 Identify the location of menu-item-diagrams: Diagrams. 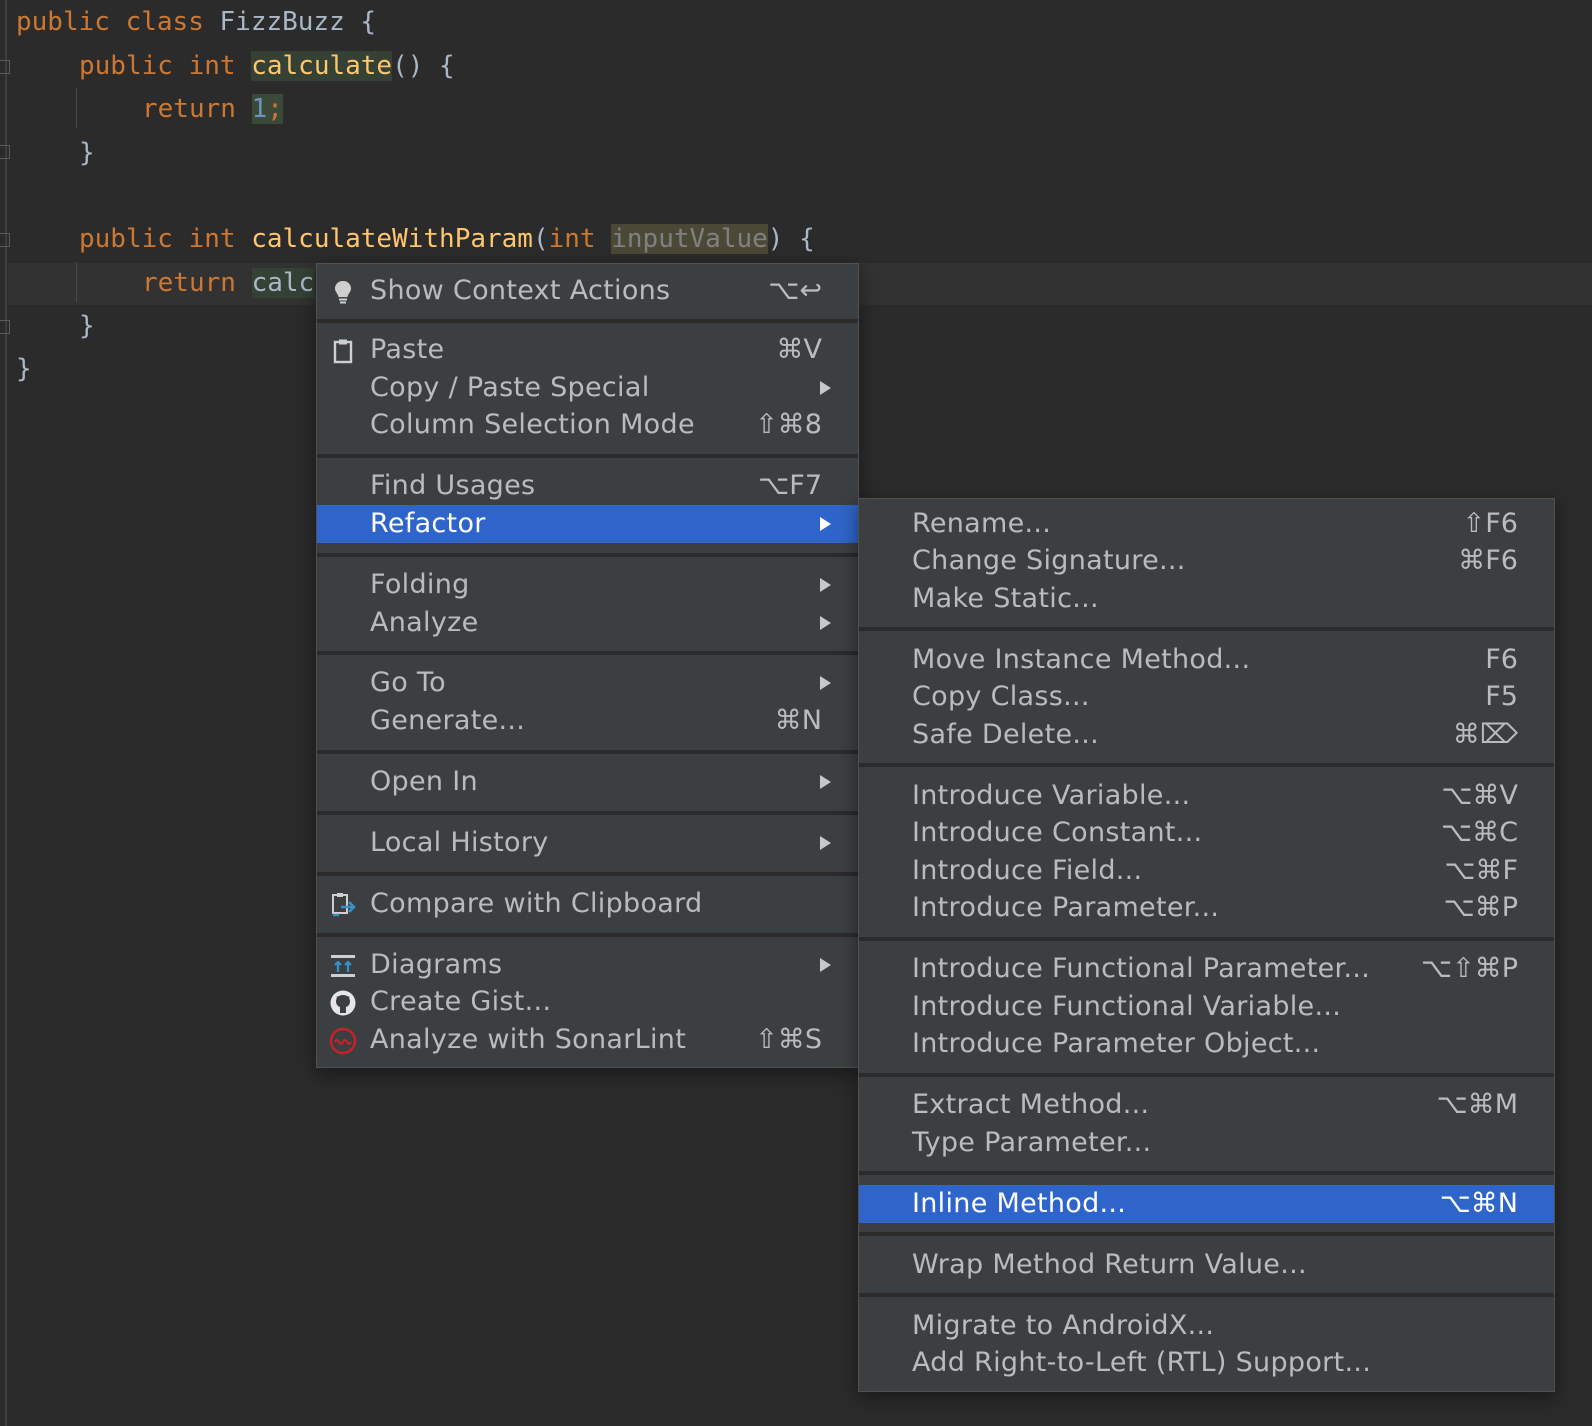
(587, 965).